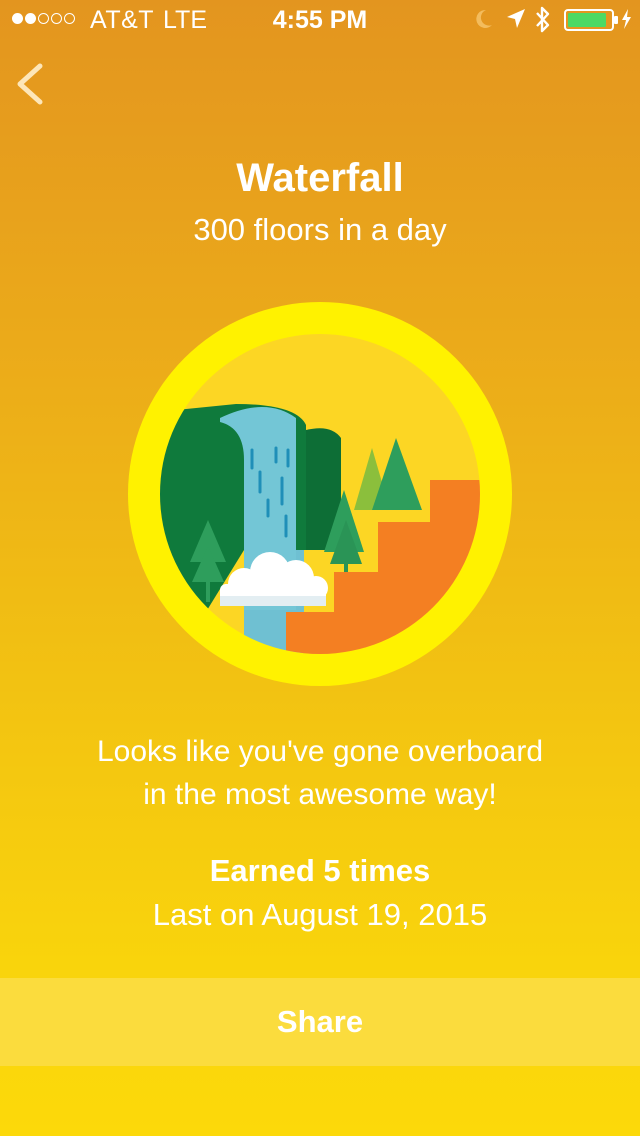 This screenshot has width=640, height=1136. I want to click on bluetooth-icon, so click(543, 19).